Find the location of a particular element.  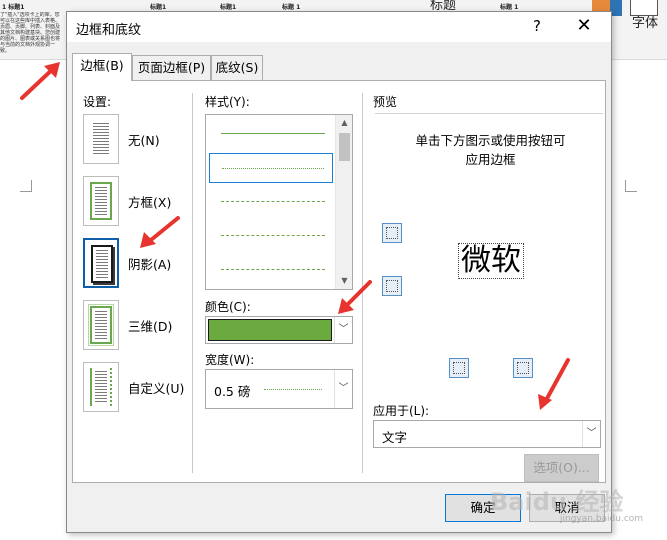

width-value: 0.5 磅 is located at coordinates (232, 391).